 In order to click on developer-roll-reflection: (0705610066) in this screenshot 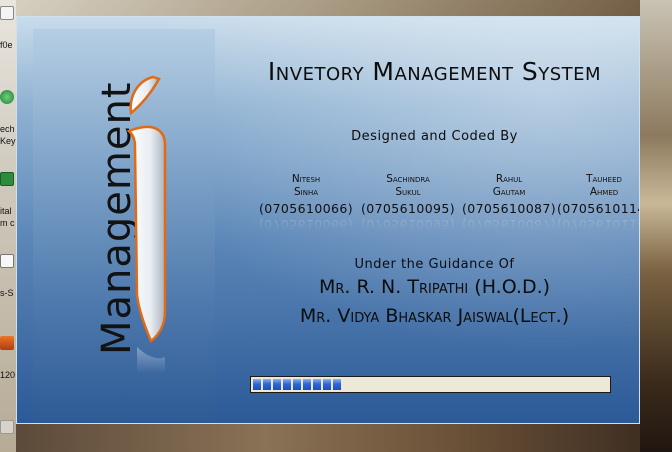, I will do `click(306, 224)`.